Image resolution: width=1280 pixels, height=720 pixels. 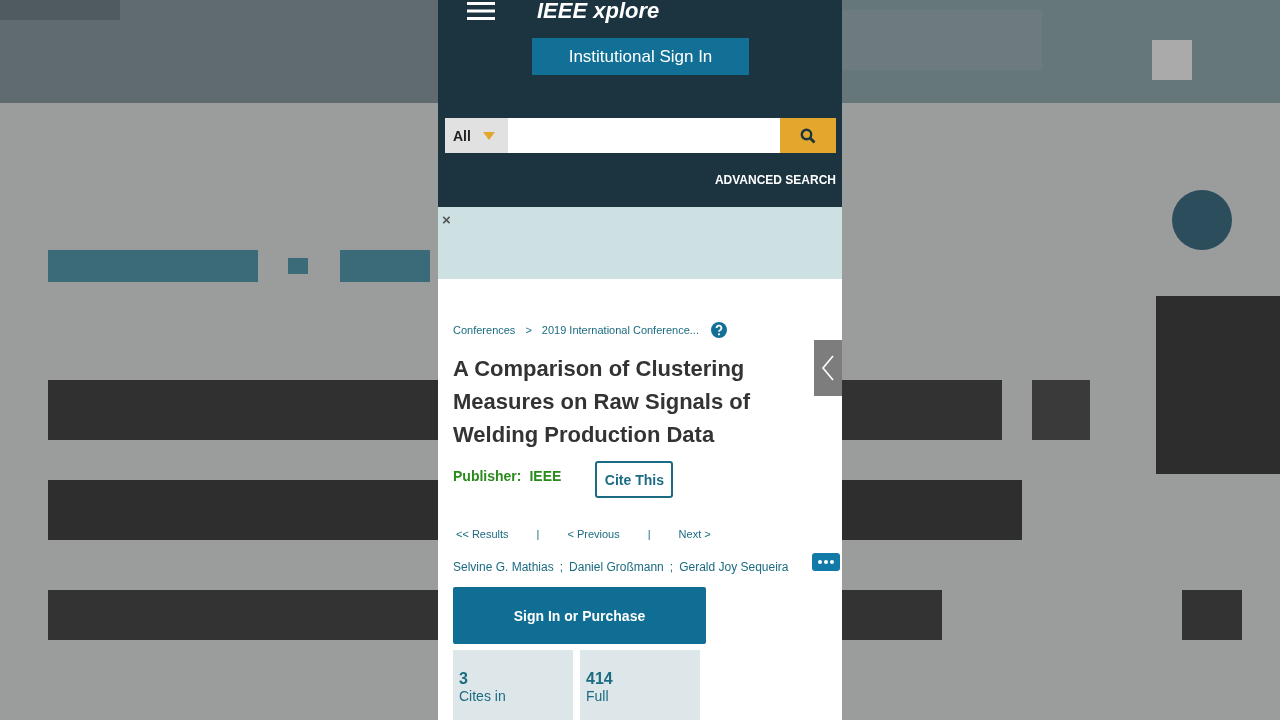 I want to click on menu-icon, so click(x=481, y=11).